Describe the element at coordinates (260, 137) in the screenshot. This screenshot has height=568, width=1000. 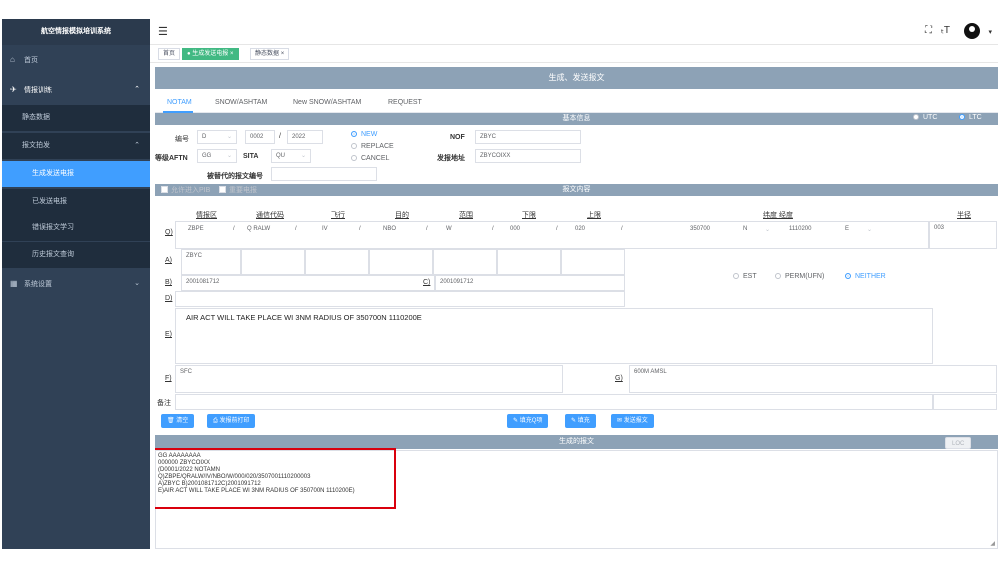
I see `number-input: 0002` at that location.